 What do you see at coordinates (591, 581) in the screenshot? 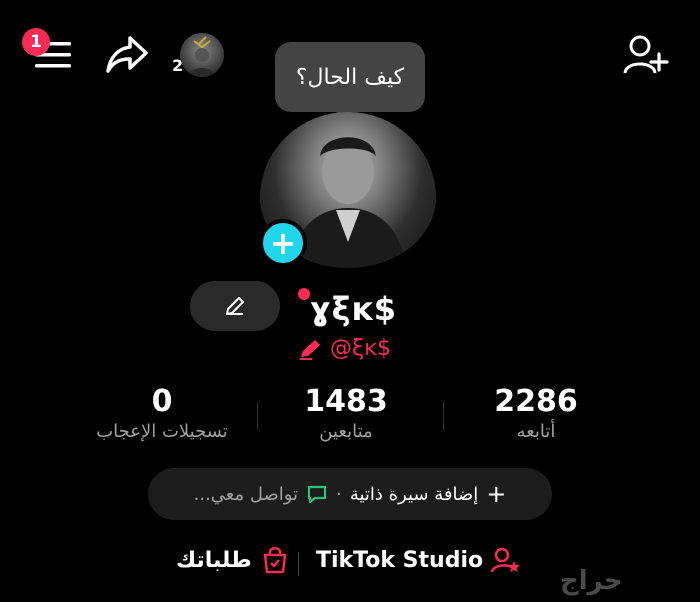
I see `watermark: حراج` at bounding box center [591, 581].